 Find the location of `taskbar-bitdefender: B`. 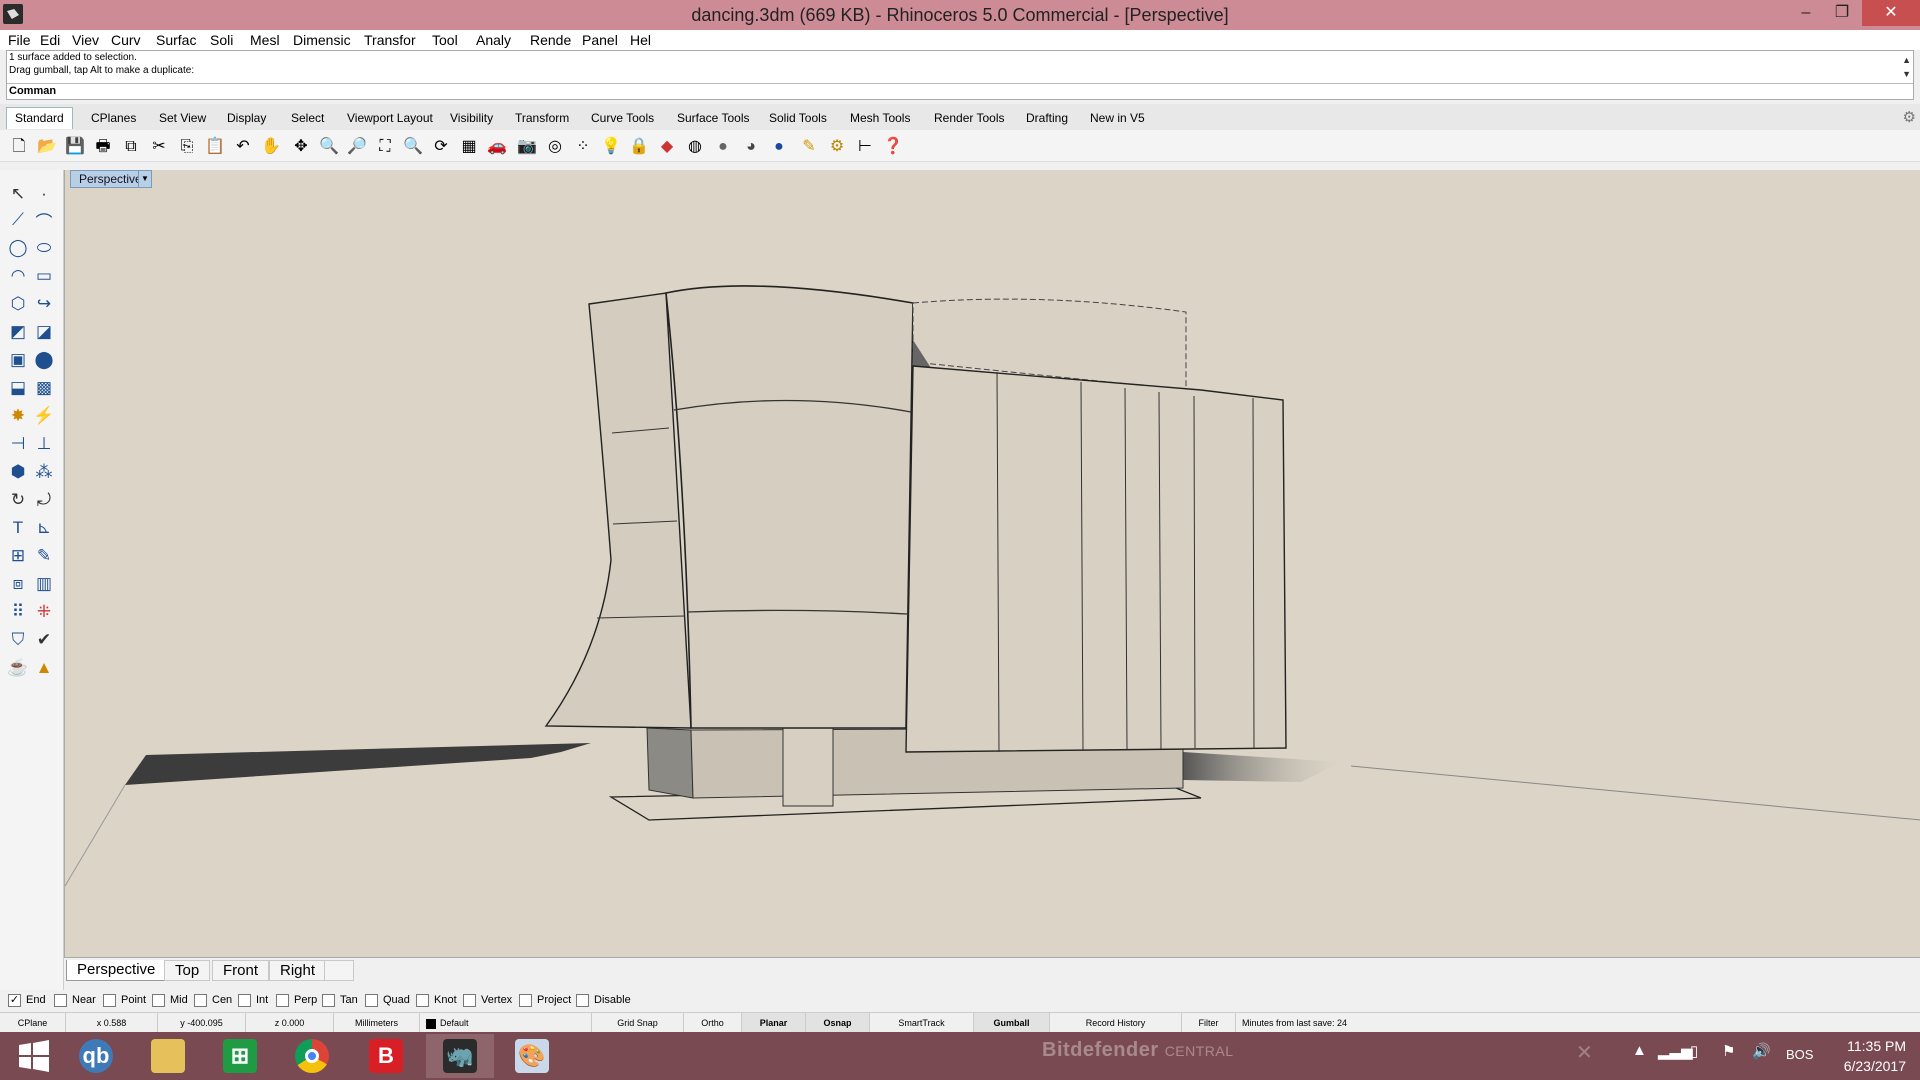

taskbar-bitdefender: B is located at coordinates (386, 1056).